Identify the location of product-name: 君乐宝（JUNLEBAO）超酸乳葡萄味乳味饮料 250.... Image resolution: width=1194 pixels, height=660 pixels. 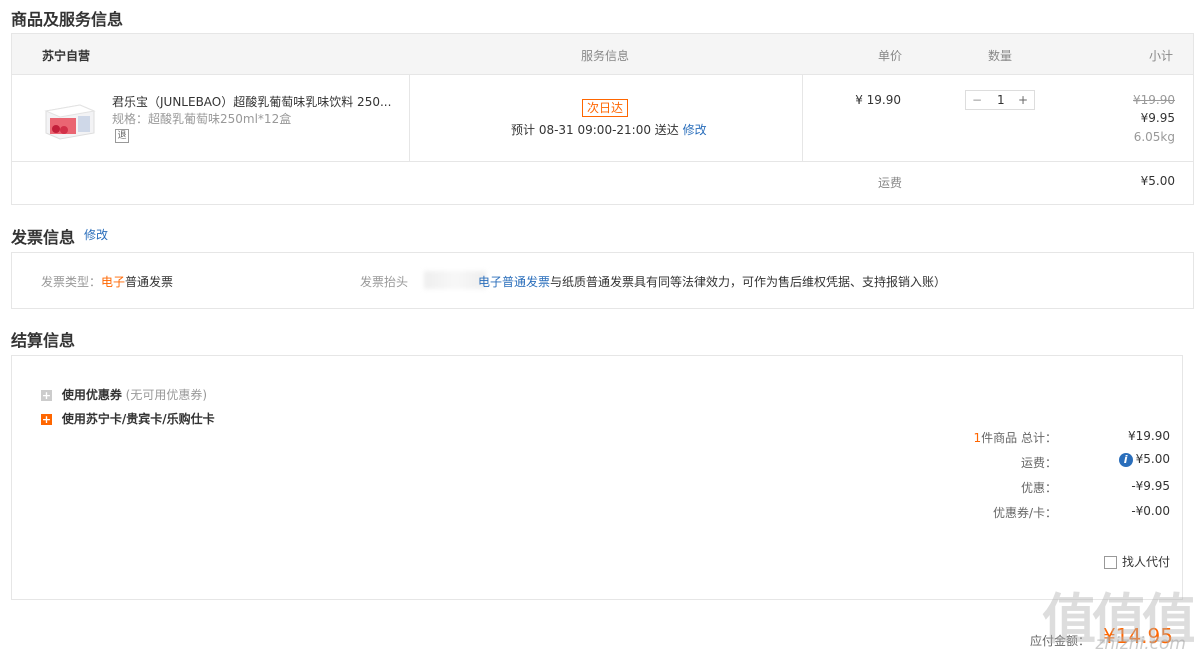
(254, 101).